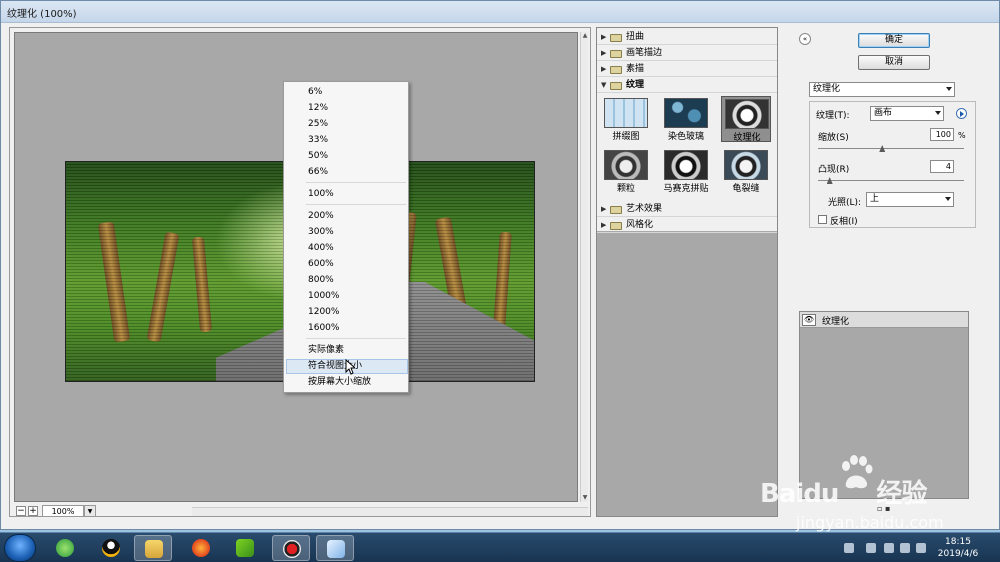 This screenshot has height=562, width=1000. I want to click on task-photoshop, so click(335, 548).